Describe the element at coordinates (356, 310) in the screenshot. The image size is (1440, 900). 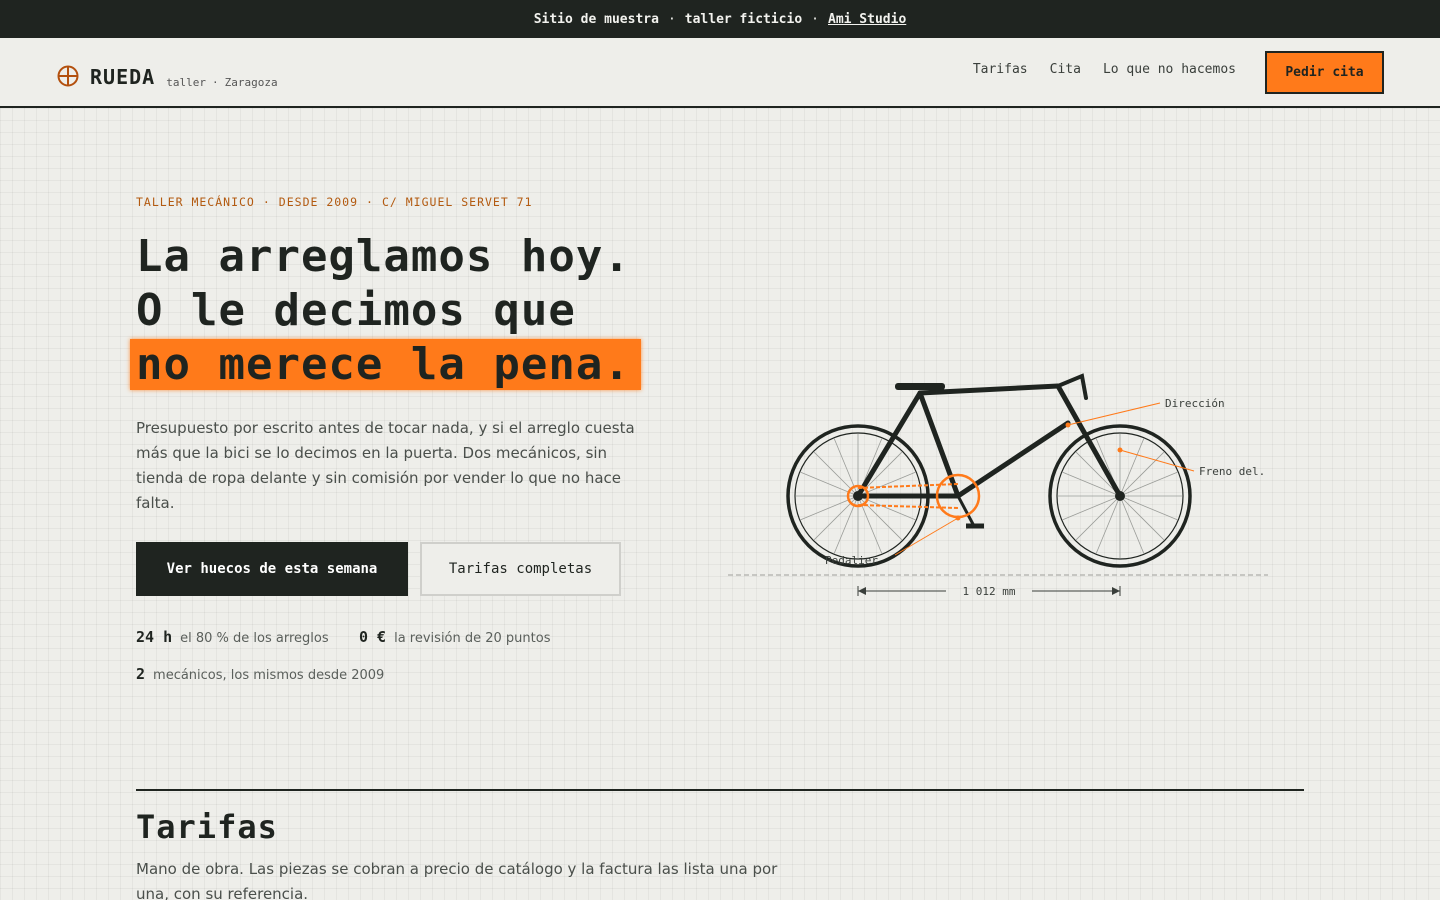
I see `headline-line-2: O le decimos que` at that location.